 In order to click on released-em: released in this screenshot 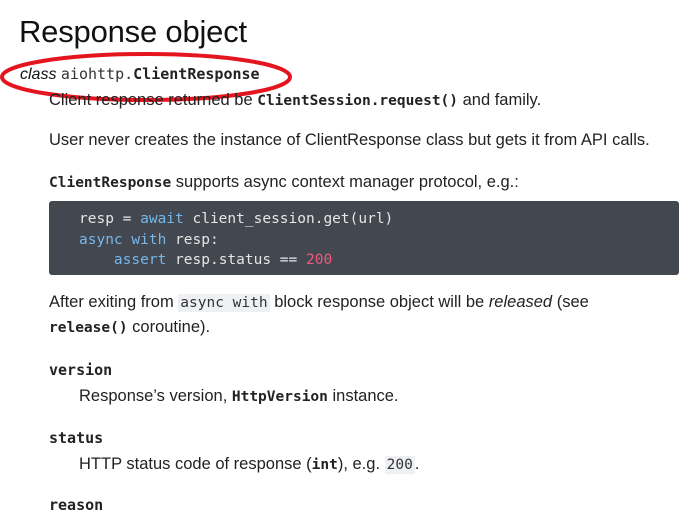, I will do `click(520, 302)`.